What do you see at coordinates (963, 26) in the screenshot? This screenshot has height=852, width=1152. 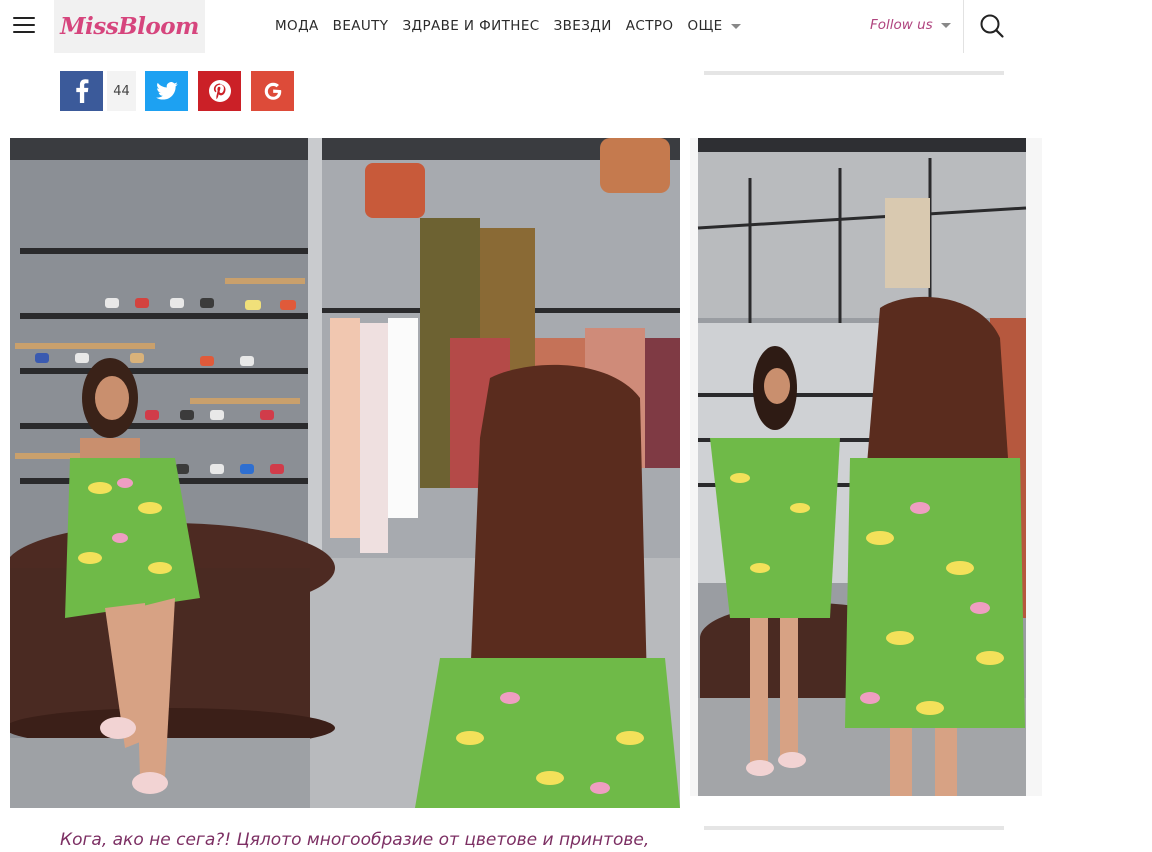 I see `header-divider` at bounding box center [963, 26].